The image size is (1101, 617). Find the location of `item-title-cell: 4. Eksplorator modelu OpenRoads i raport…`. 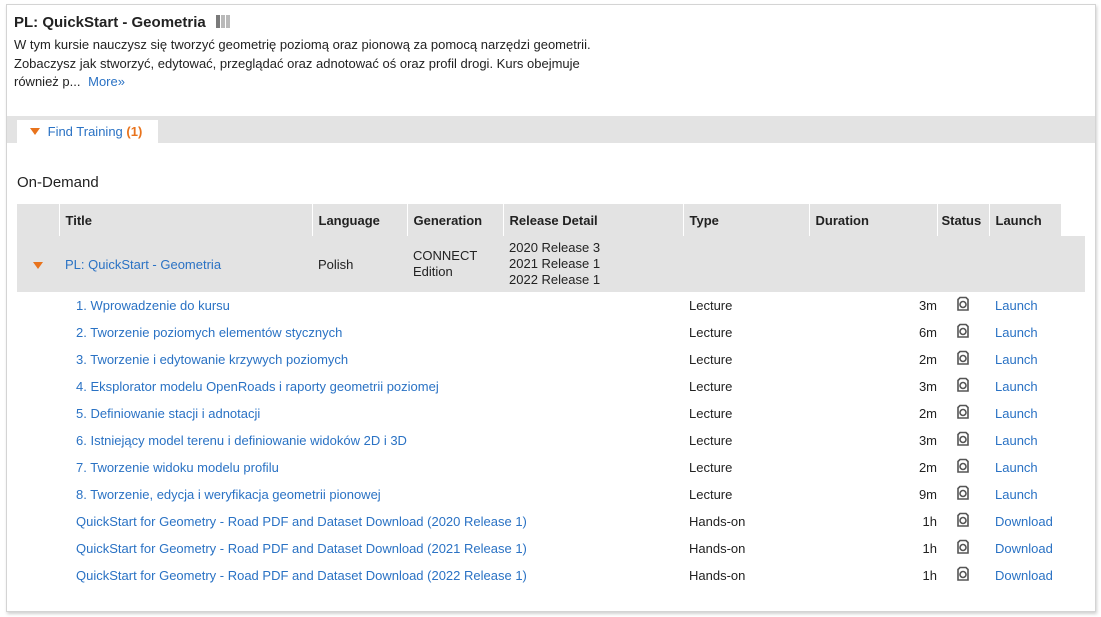

item-title-cell: 4. Eksplorator modelu OpenRoads i raport… is located at coordinates (371, 386).